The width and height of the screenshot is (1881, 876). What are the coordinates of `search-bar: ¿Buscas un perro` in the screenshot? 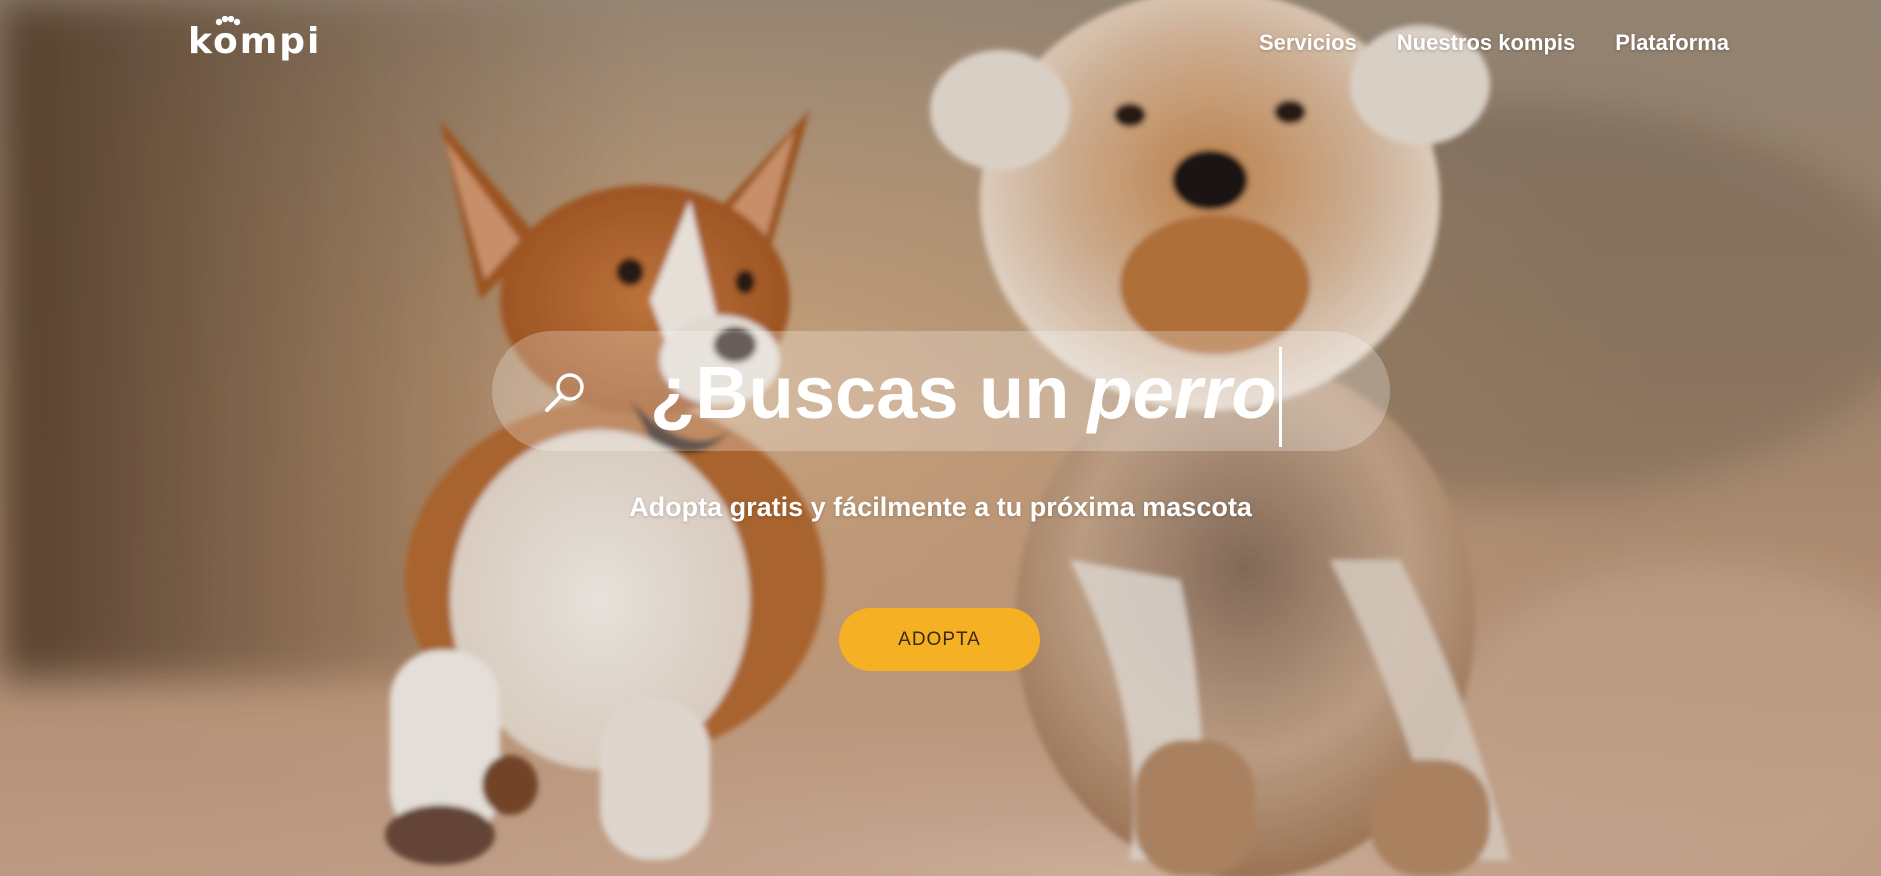 It's located at (941, 391).